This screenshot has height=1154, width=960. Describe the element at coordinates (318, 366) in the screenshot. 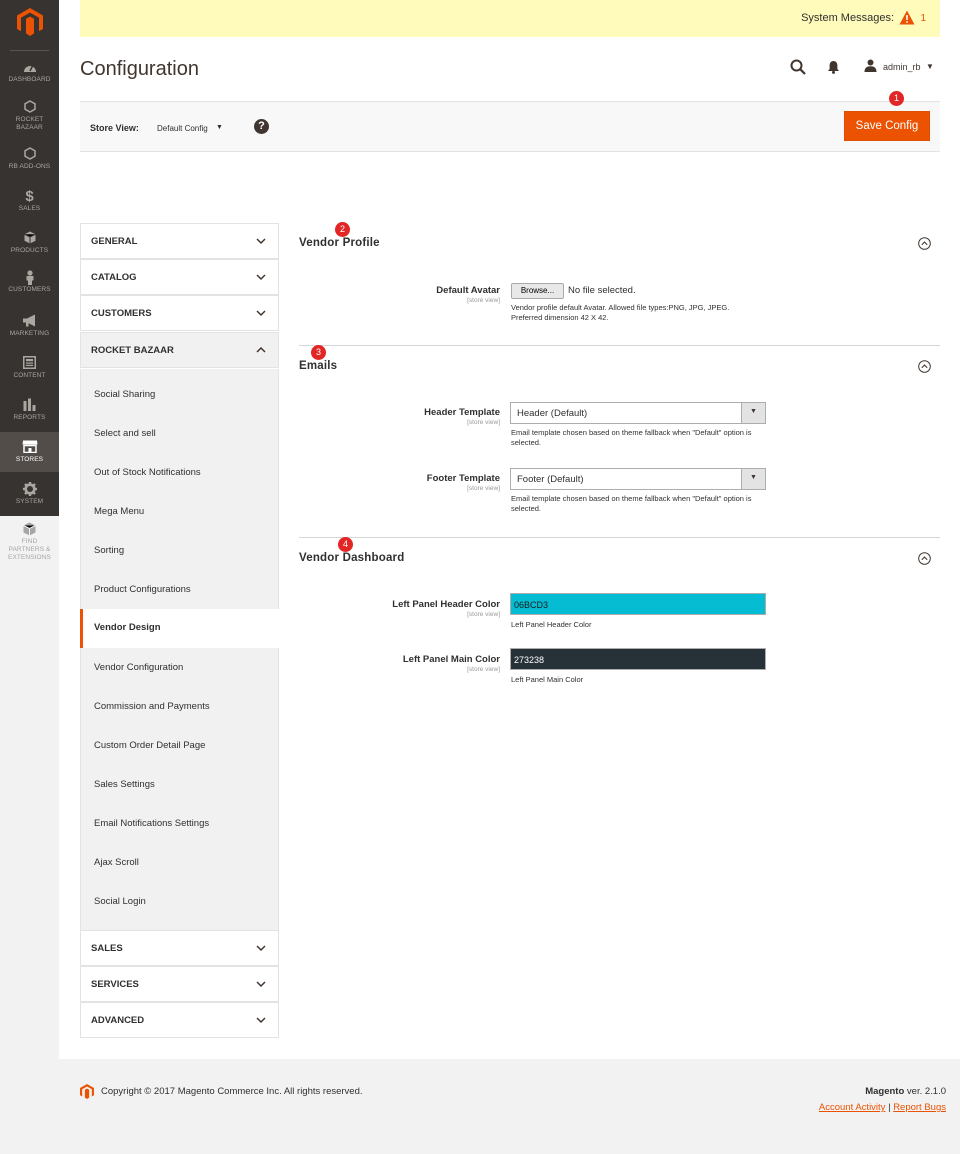

I see `section-title-emails: Emails` at that location.